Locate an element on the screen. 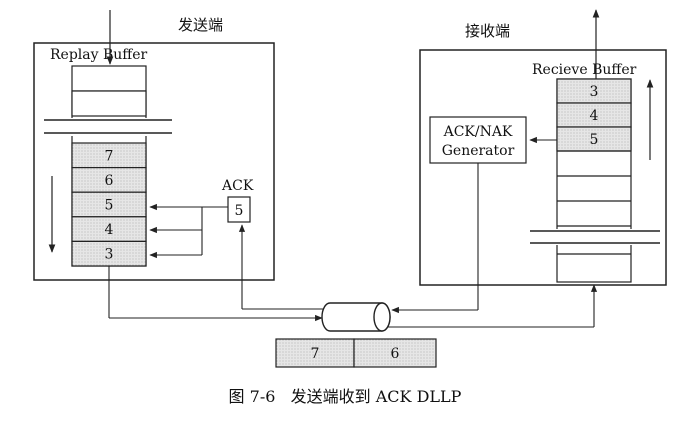 Image resolution: width=690 pixels, height=433 pixels. replay-slot: 4 is located at coordinates (109, 229).